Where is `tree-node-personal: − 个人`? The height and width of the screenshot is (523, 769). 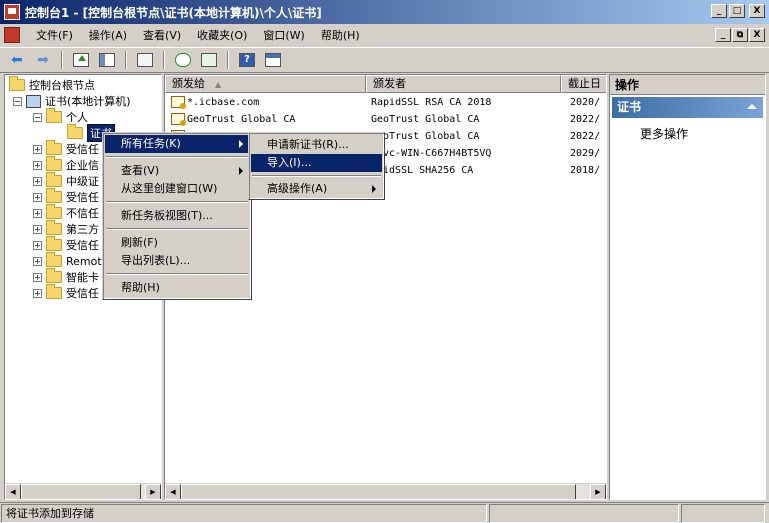 tree-node-personal: − 个人 is located at coordinates (60, 116).